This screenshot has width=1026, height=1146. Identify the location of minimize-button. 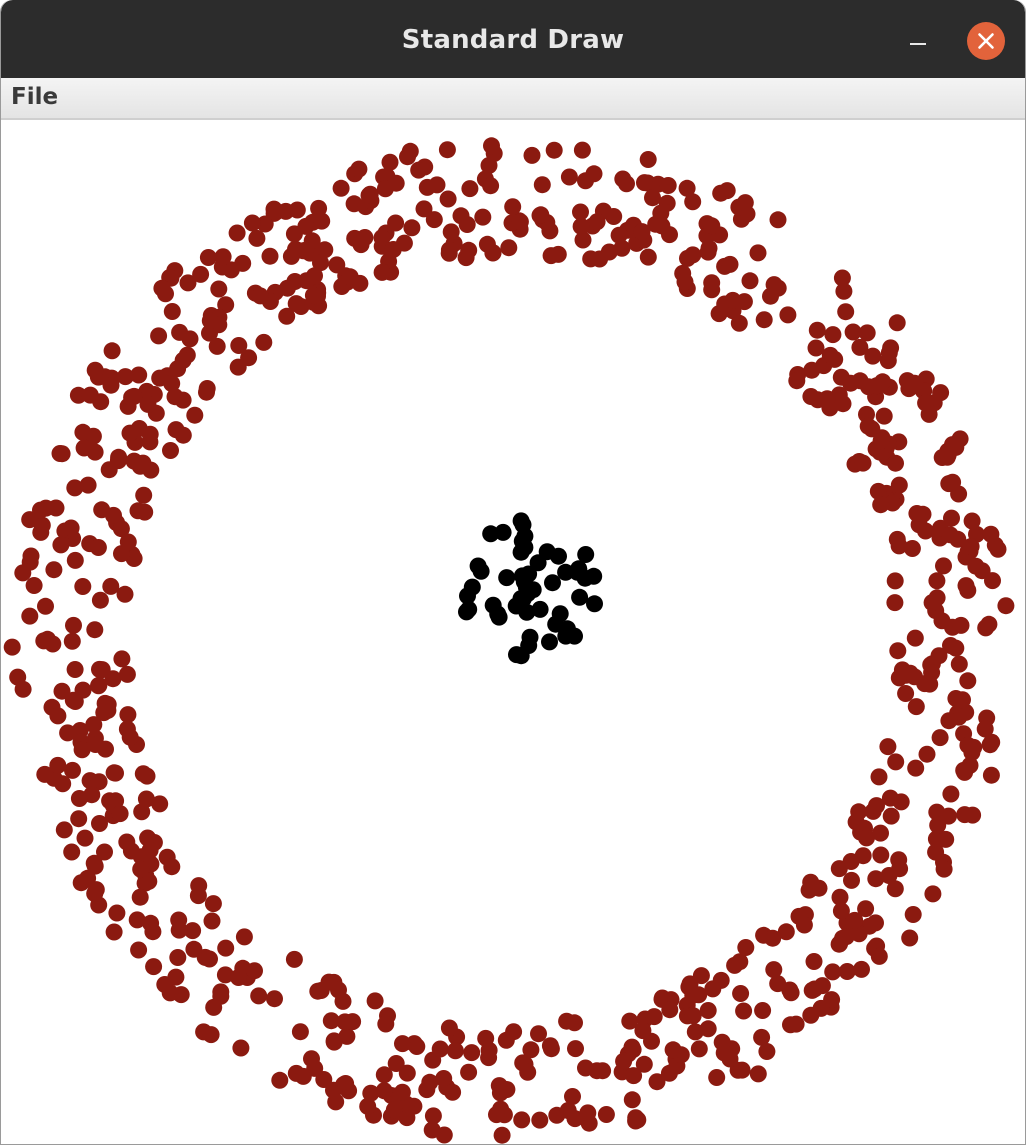
(918, 39).